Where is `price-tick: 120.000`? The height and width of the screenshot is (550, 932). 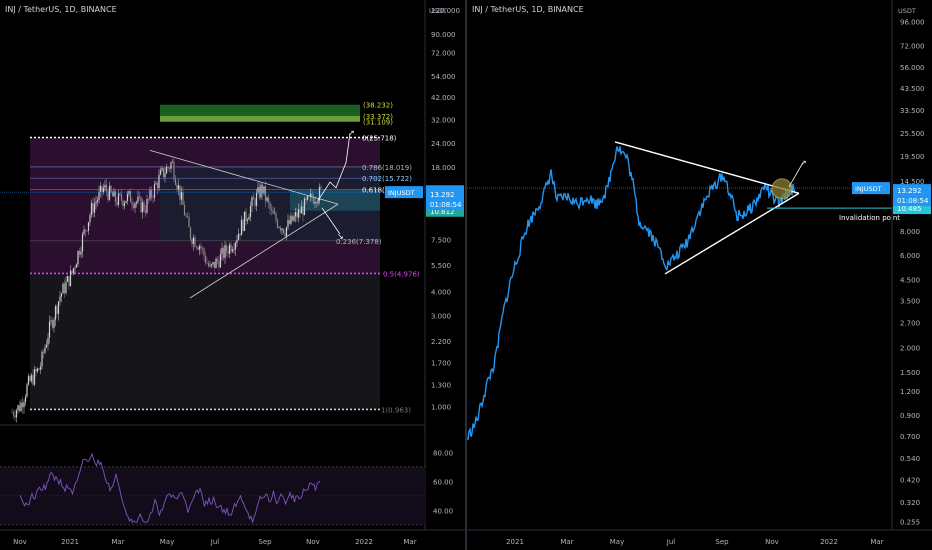 price-tick: 120.000 is located at coordinates (445, 11).